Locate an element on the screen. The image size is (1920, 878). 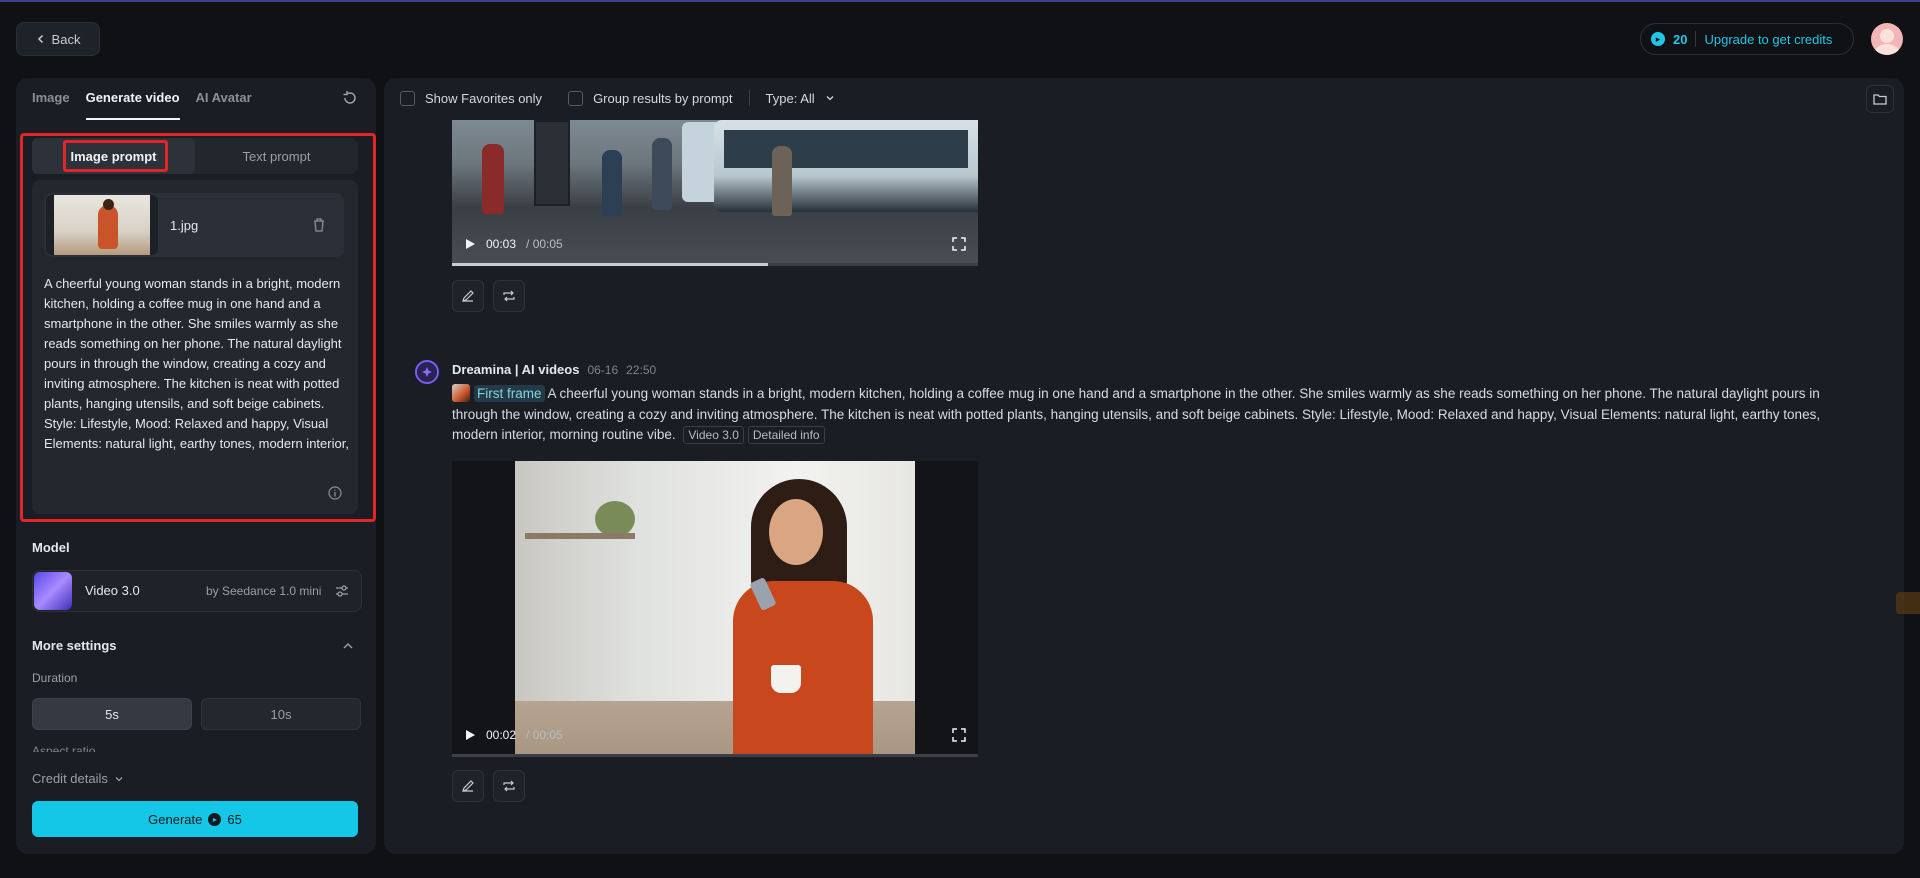
more-settings-label: More settings is located at coordinates (74, 645).